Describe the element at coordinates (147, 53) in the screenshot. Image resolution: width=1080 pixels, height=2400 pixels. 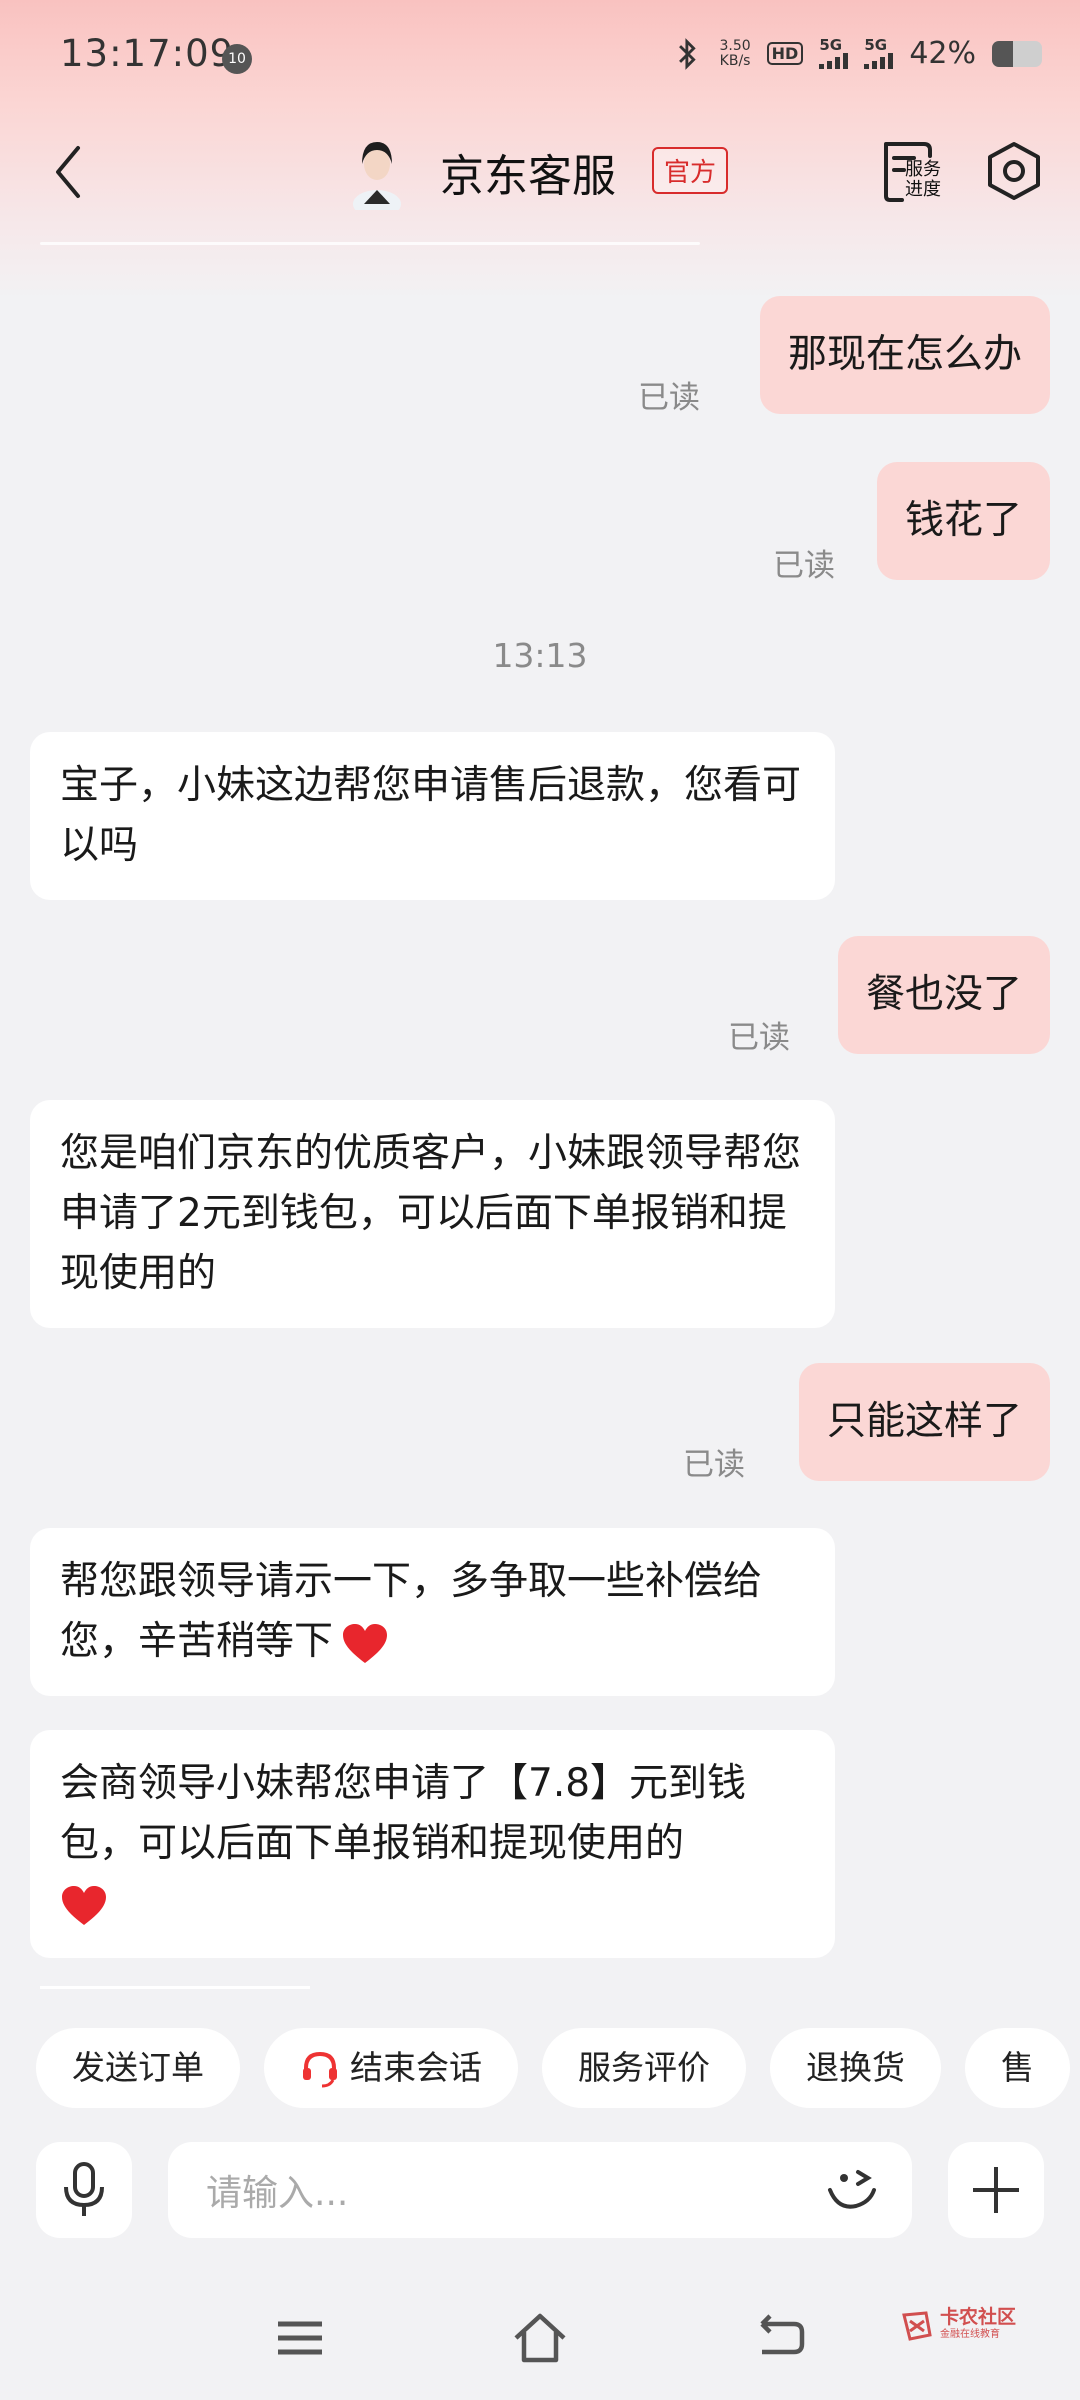
I see `status-time: 13:17:09` at that location.